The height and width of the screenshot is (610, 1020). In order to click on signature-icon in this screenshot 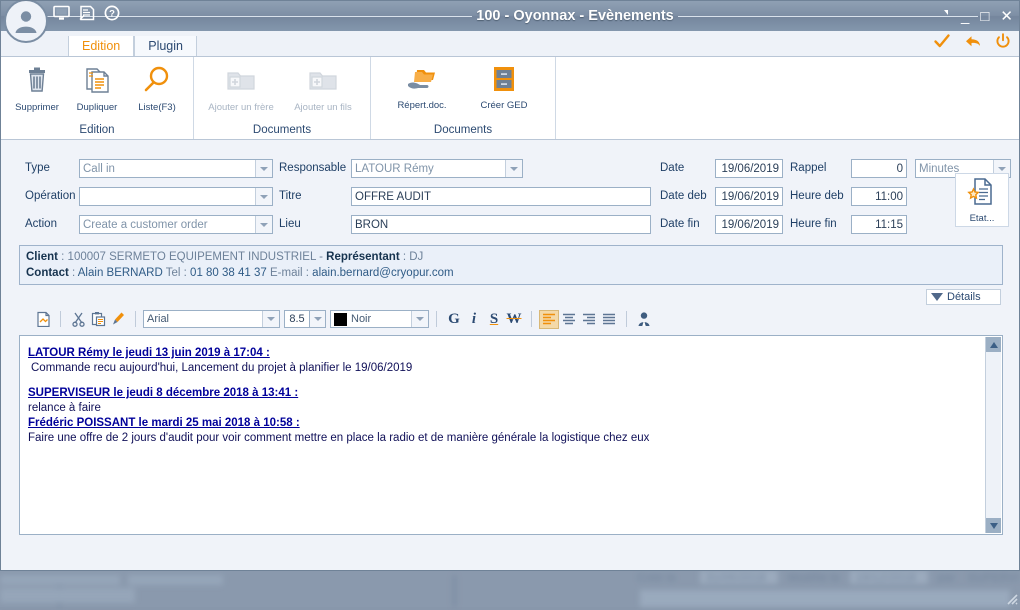, I will do `click(644, 319)`.